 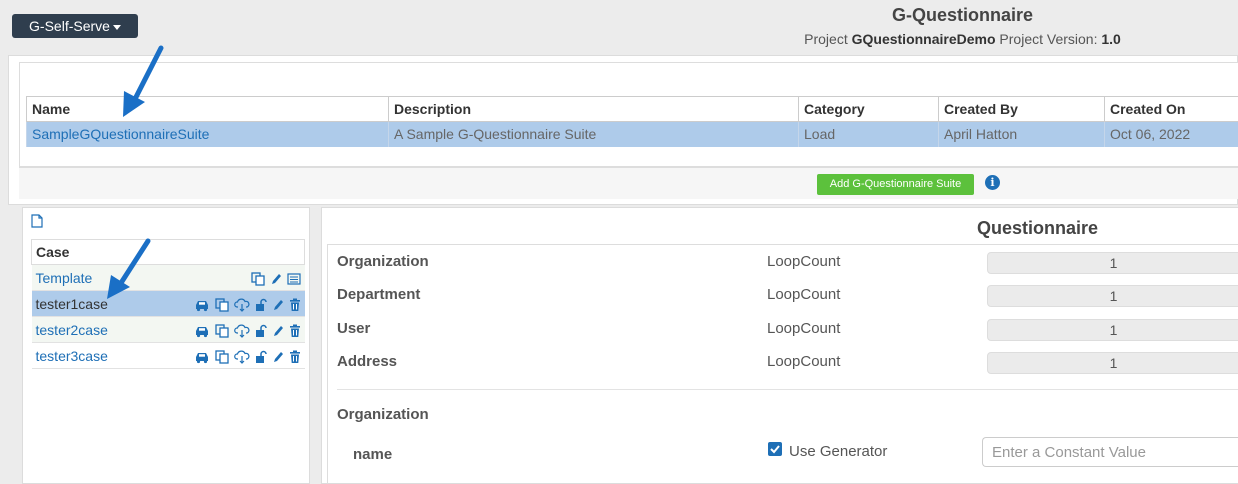 I want to click on field-name-label: name, so click(x=373, y=454).